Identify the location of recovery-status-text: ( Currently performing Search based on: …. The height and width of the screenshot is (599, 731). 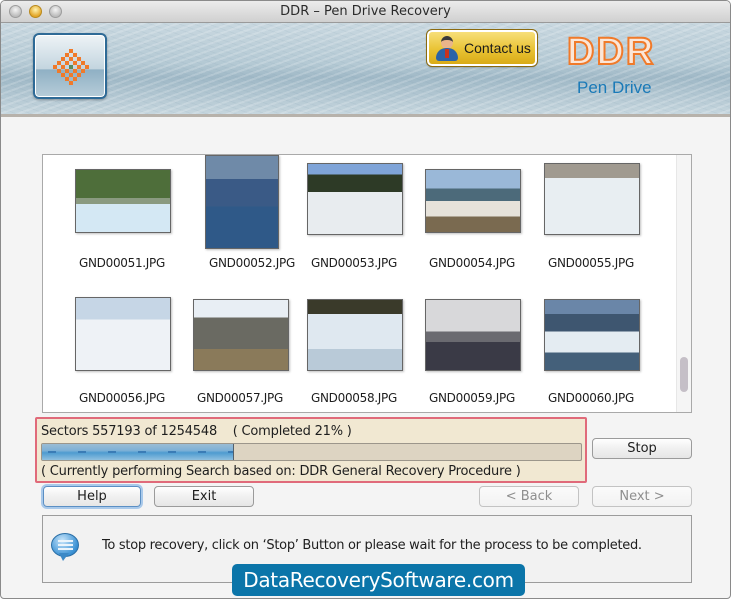
(281, 471).